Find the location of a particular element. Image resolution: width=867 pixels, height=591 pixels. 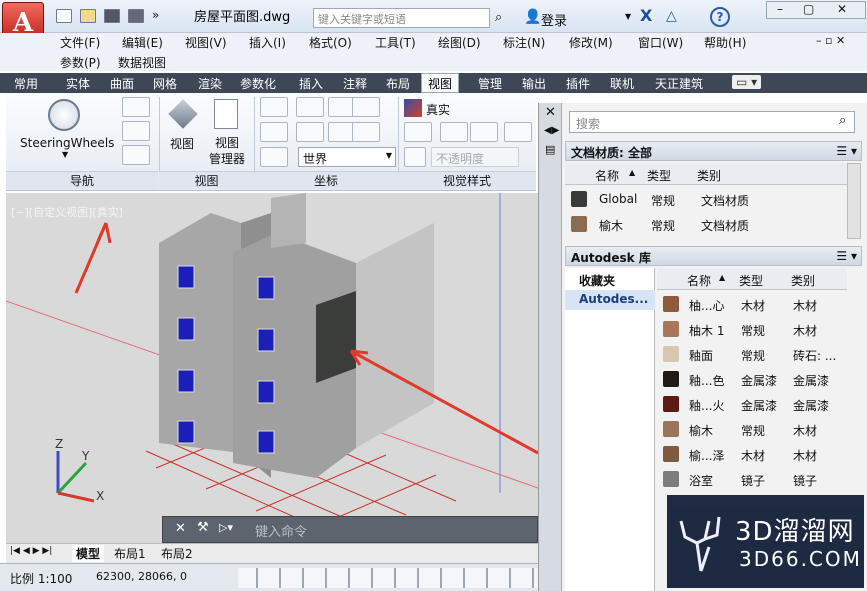

view-button: 视图 is located at coordinates (182, 143).